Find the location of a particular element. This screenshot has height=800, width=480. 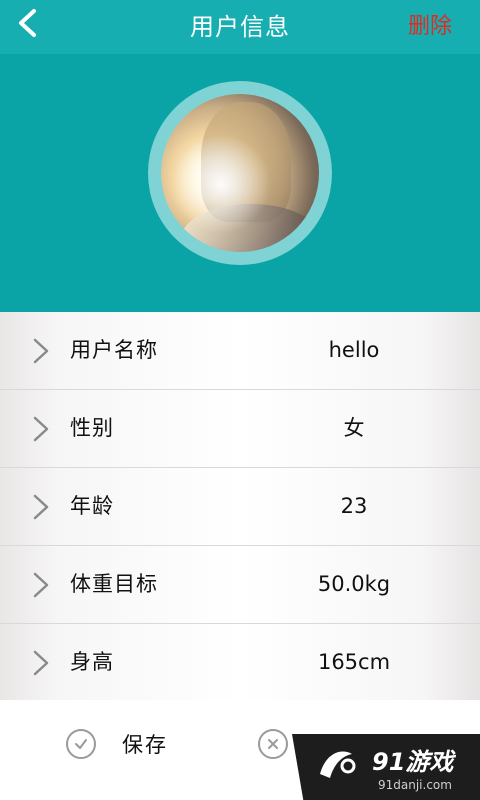

field-row-gender: 性别 女 is located at coordinates (240, 429).